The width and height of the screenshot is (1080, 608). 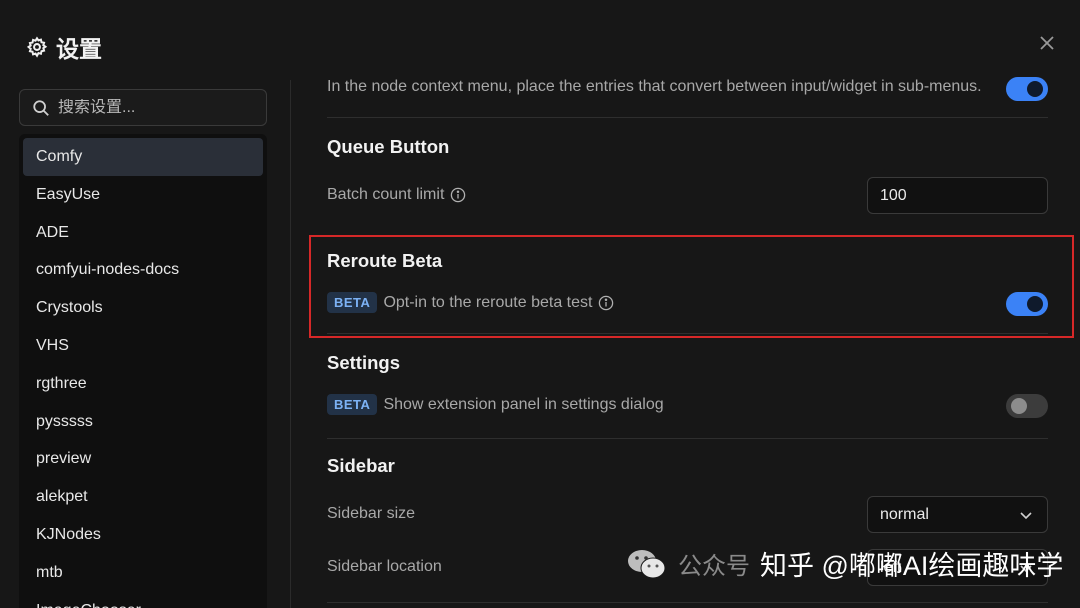 What do you see at coordinates (714, 566) in the screenshot?
I see `watermark-brand: 公众号` at bounding box center [714, 566].